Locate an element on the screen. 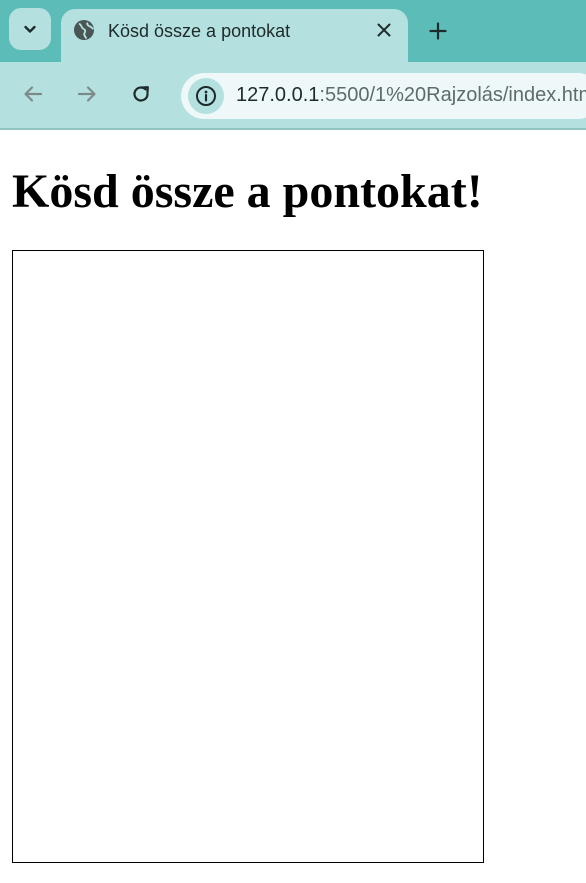 This screenshot has height=883, width=586. tab-title: Kösd össze a pontokat is located at coordinates (199, 31).